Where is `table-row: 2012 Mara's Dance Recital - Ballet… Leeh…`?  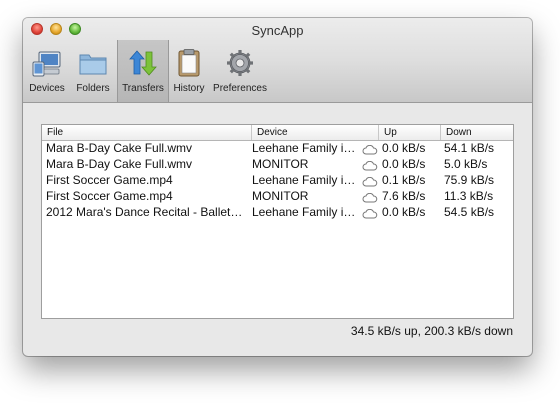 table-row: 2012 Mara's Dance Recital - Ballet… Leeh… is located at coordinates (277, 212).